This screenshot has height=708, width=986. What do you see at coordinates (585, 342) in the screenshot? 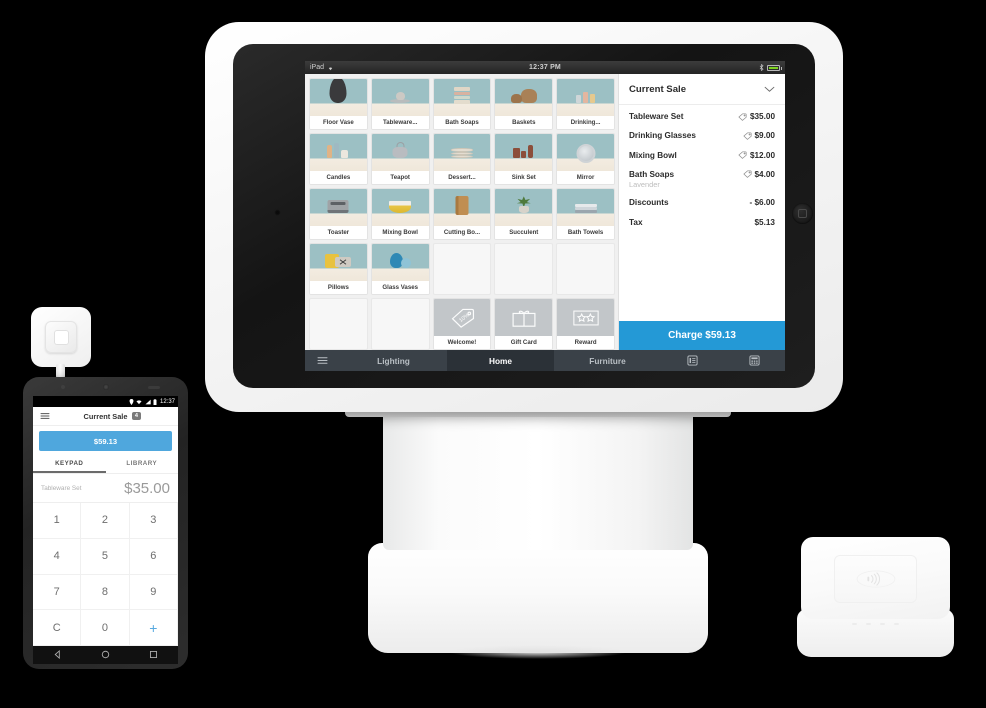
I see `action-tile-label: Reward` at bounding box center [585, 342].